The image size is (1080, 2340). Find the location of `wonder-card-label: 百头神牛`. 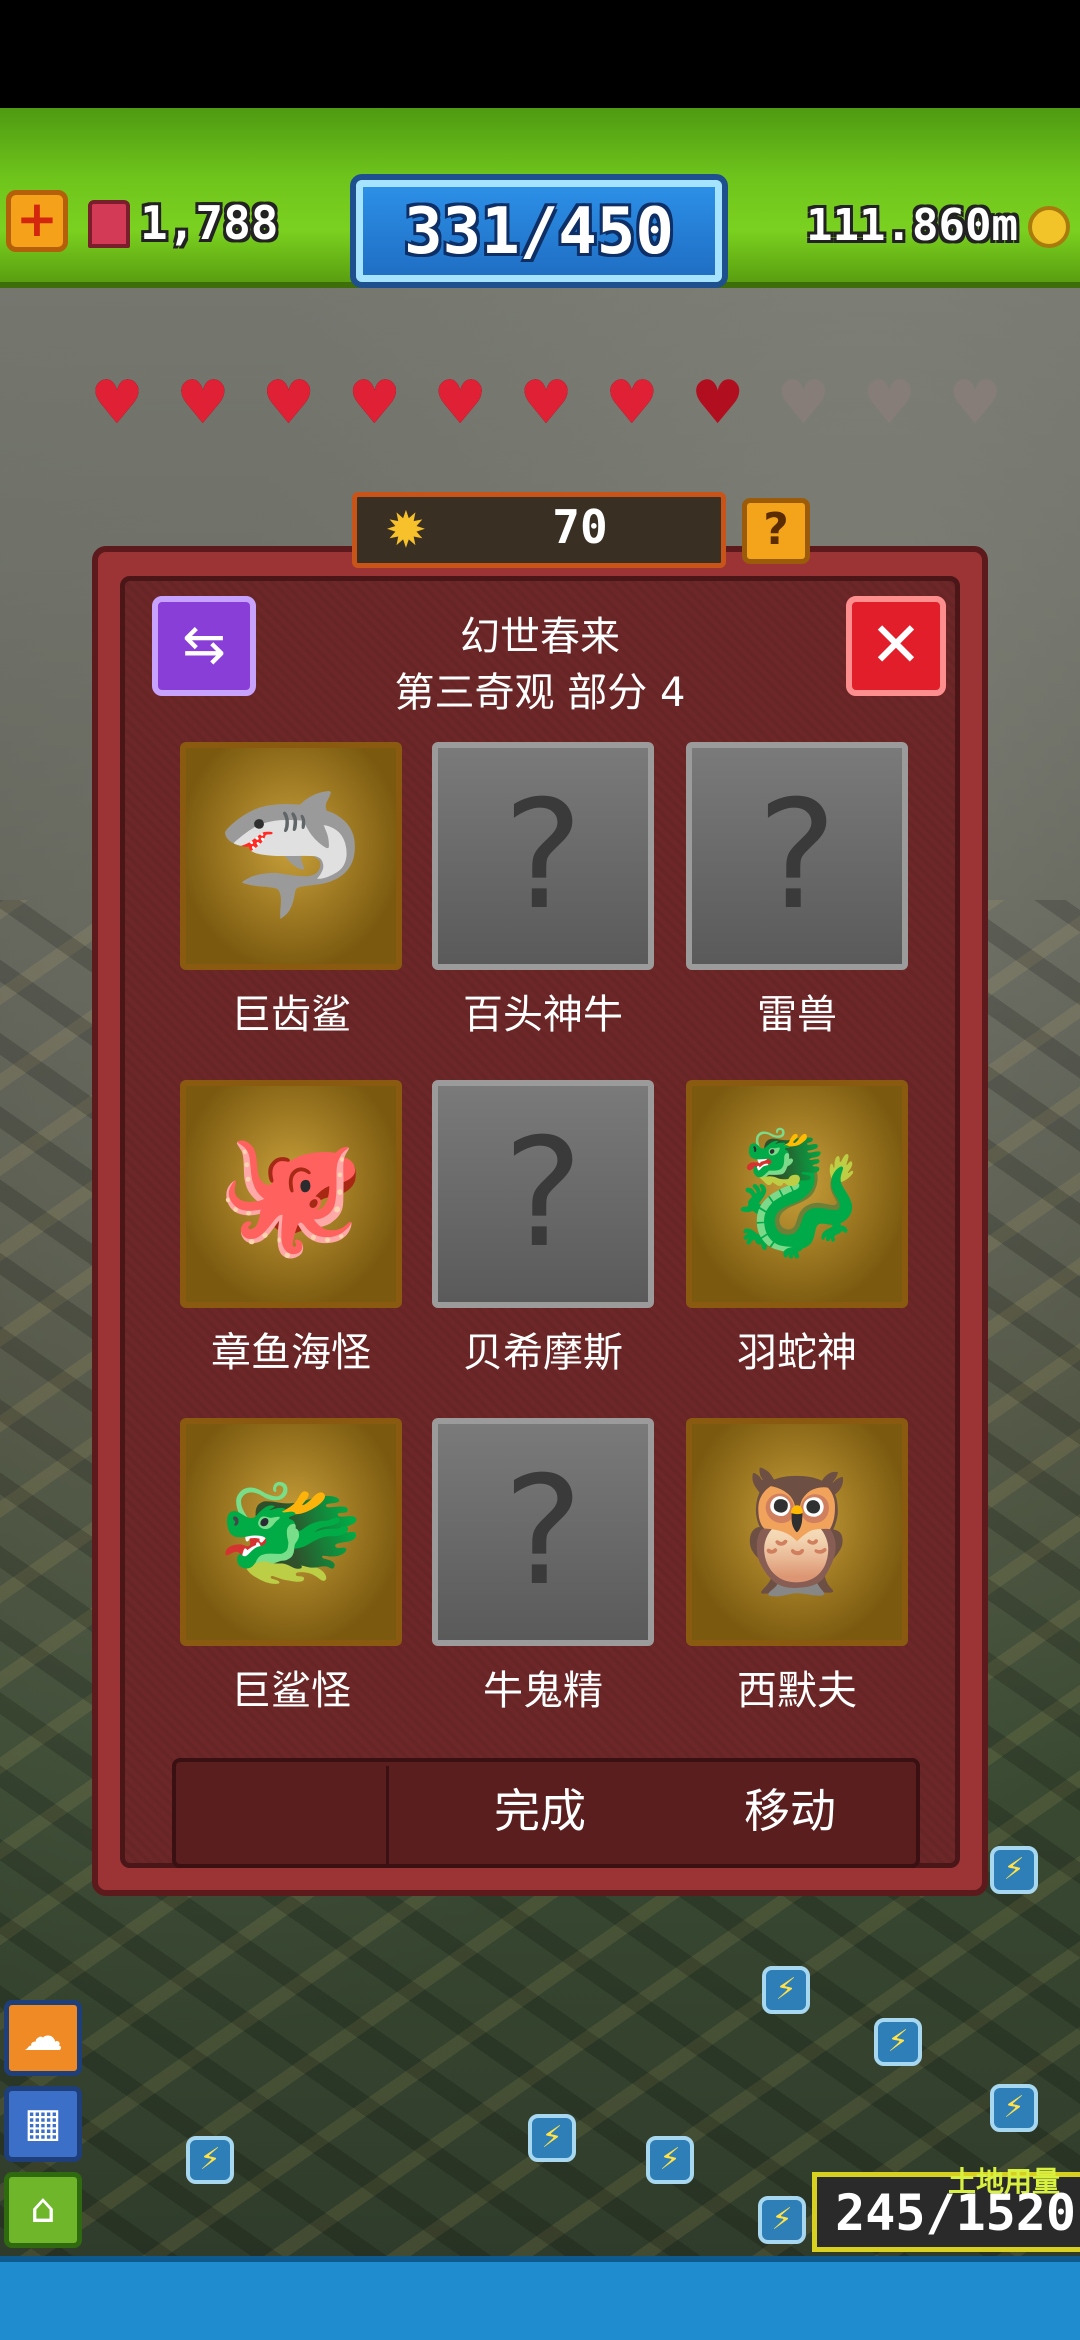

wonder-card-label: 百头神牛 is located at coordinates (543, 1015).